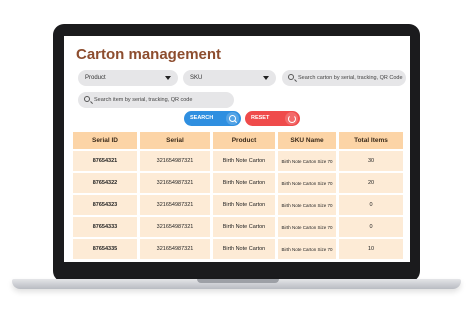 This screenshot has width=474, height=316. I want to click on item-search-placeholder: Search item by serial, tracking, QR code, so click(143, 100).